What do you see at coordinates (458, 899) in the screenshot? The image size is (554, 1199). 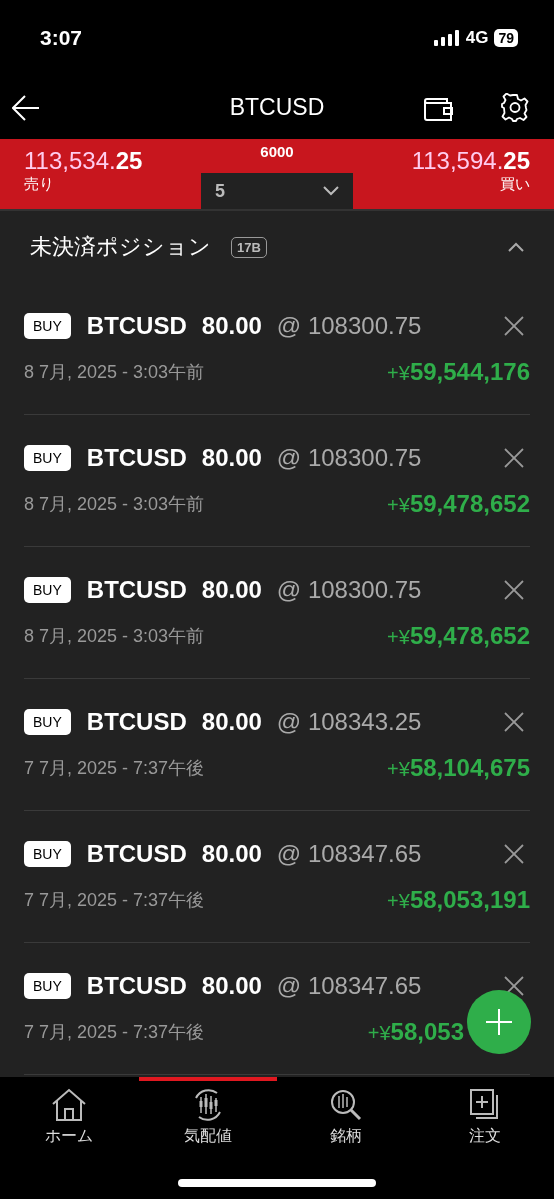 I see `profit: +¥58,053,191` at bounding box center [458, 899].